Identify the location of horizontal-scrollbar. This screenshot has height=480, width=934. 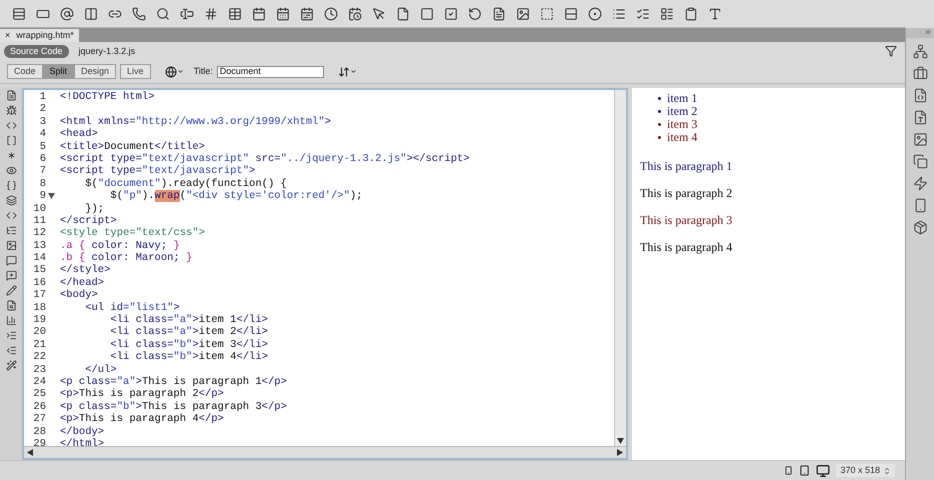
(325, 452).